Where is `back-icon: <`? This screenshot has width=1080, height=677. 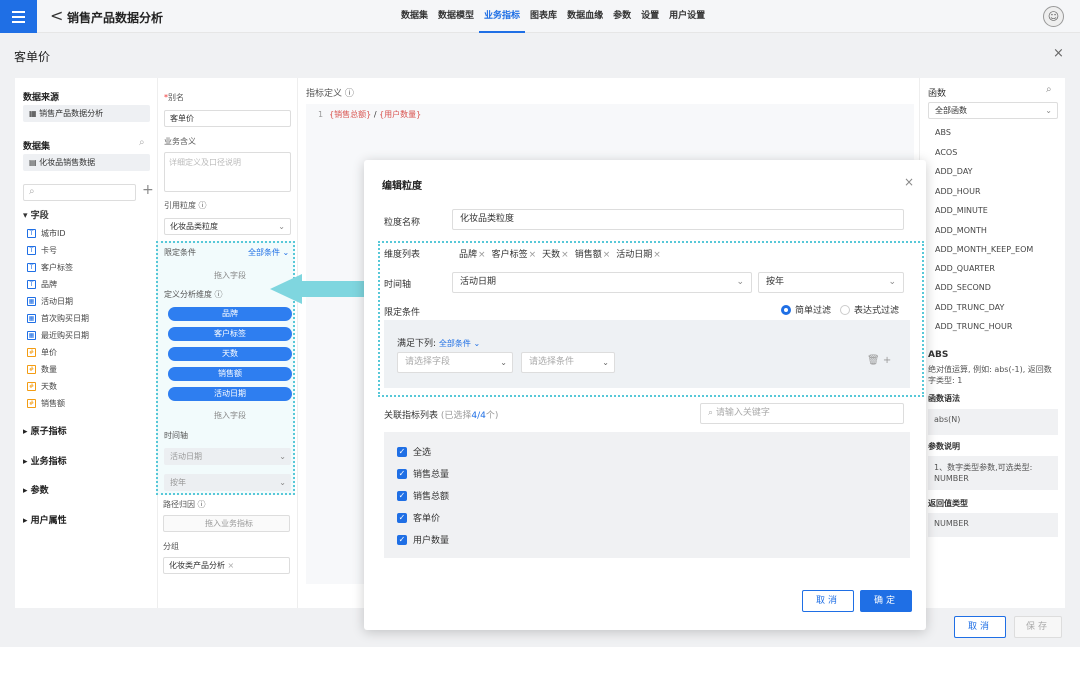
back-icon: < is located at coordinates (56, 16).